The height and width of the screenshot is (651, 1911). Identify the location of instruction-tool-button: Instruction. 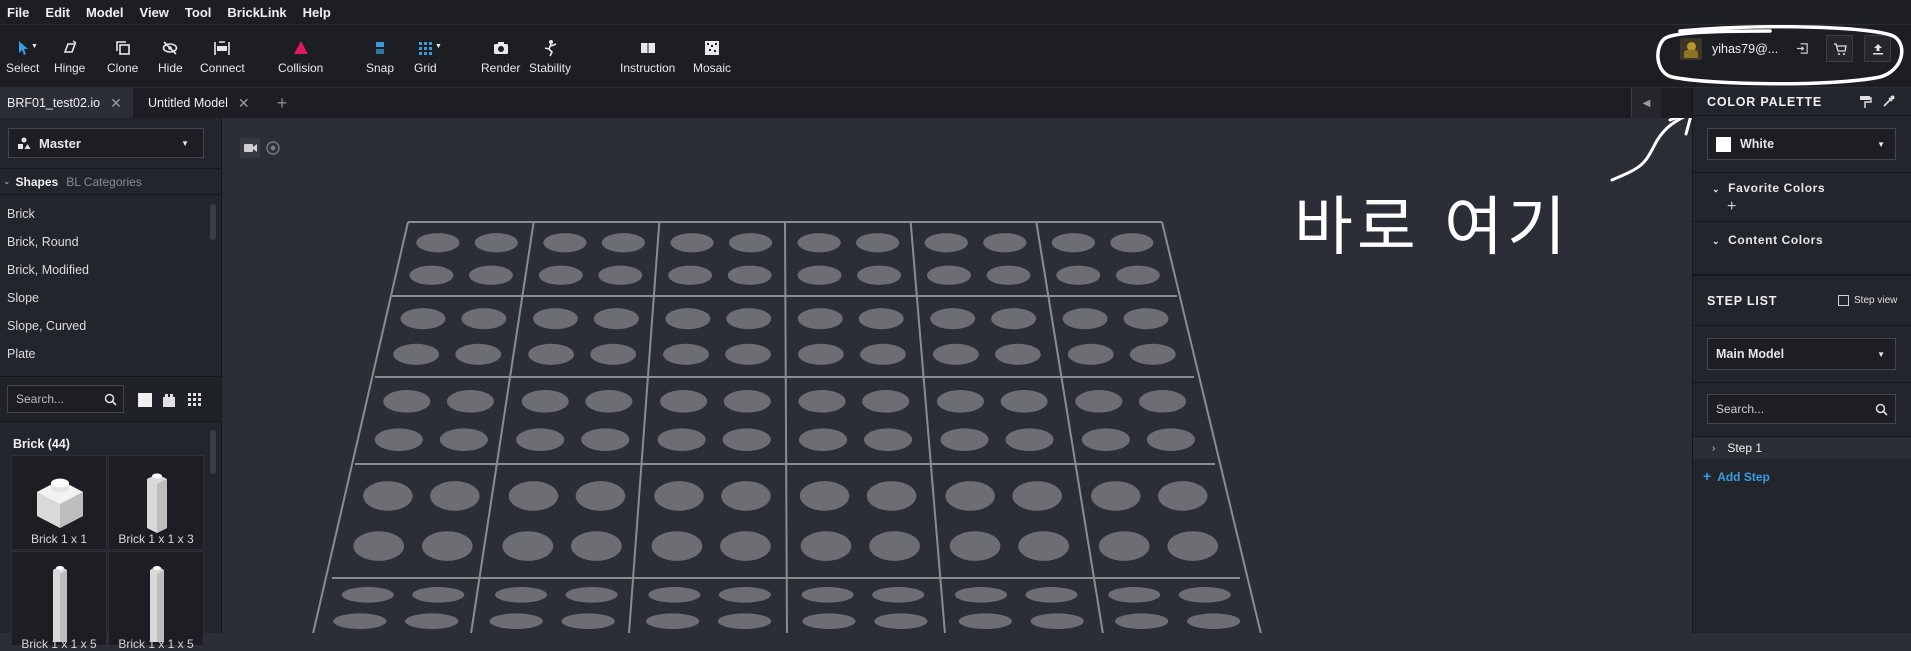
(647, 57).